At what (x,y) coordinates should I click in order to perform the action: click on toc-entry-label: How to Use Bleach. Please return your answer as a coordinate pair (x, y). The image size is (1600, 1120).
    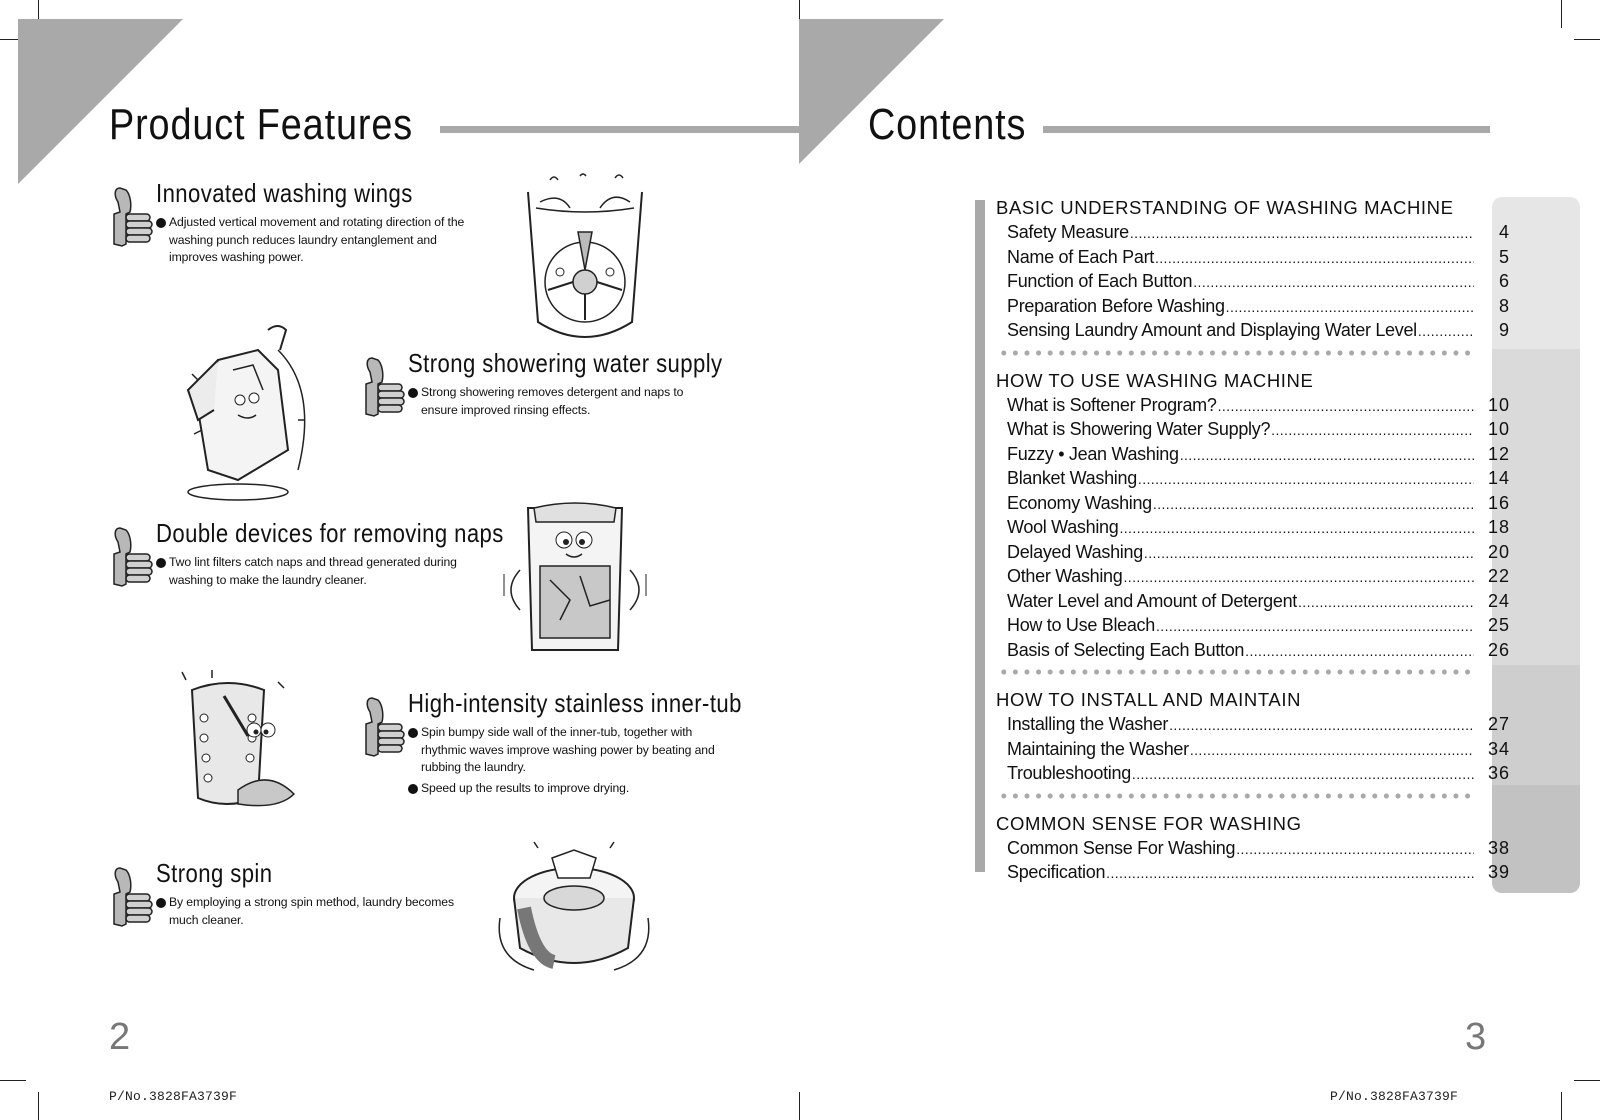
    Looking at the image, I should click on (1081, 625).